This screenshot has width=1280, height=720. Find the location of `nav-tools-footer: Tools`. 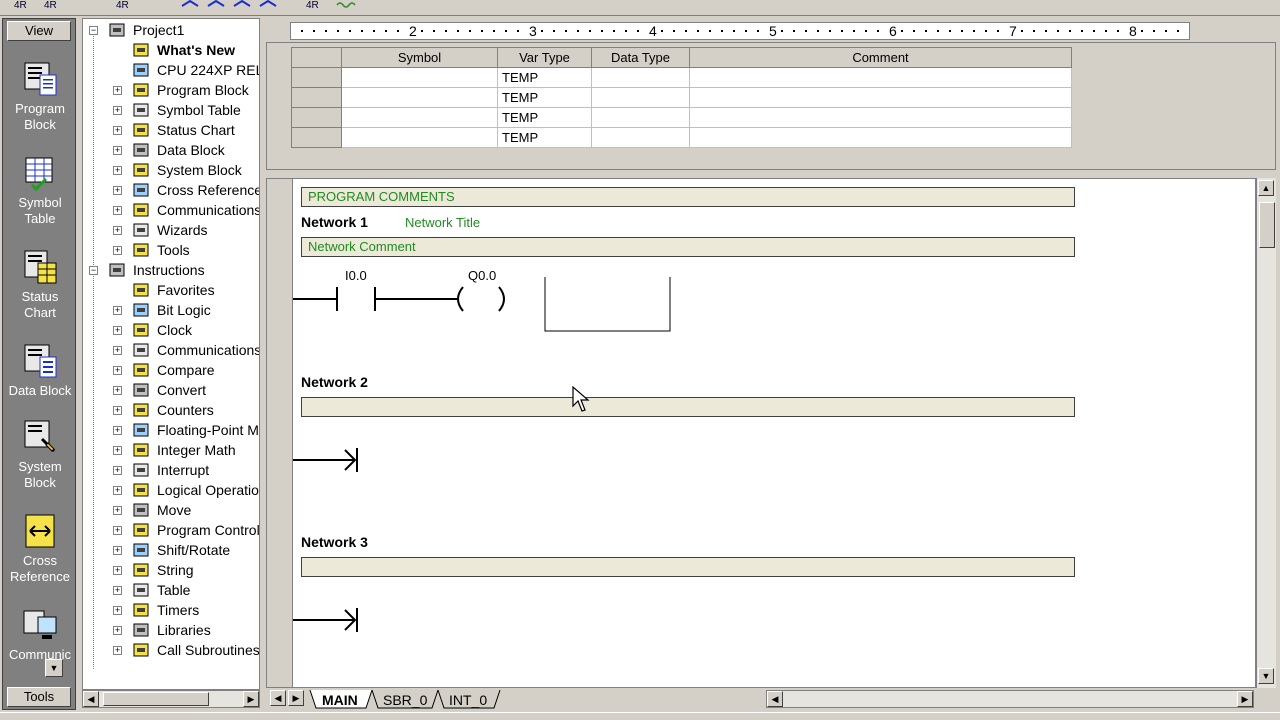

nav-tools-footer: Tools is located at coordinates (39, 697).